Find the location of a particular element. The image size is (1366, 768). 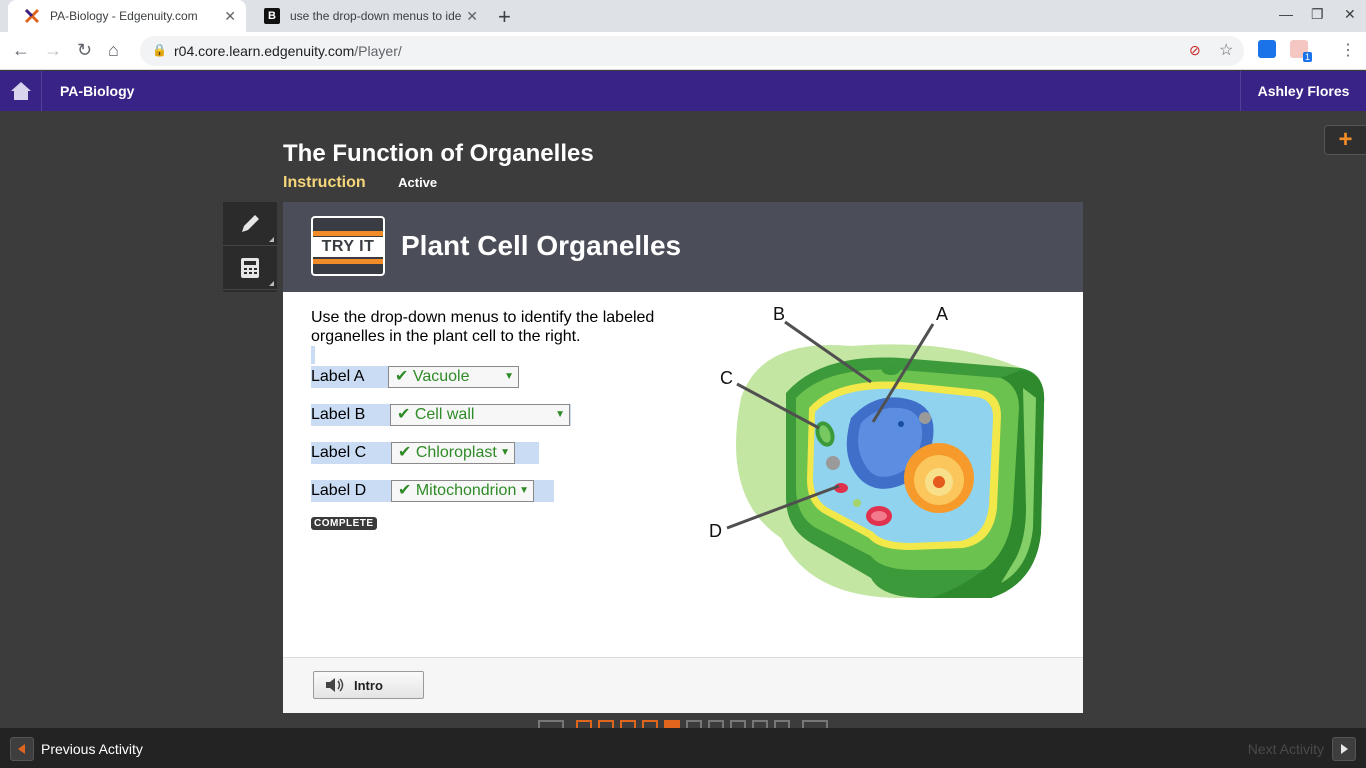

expand-plus-button: + is located at coordinates (1345, 140).